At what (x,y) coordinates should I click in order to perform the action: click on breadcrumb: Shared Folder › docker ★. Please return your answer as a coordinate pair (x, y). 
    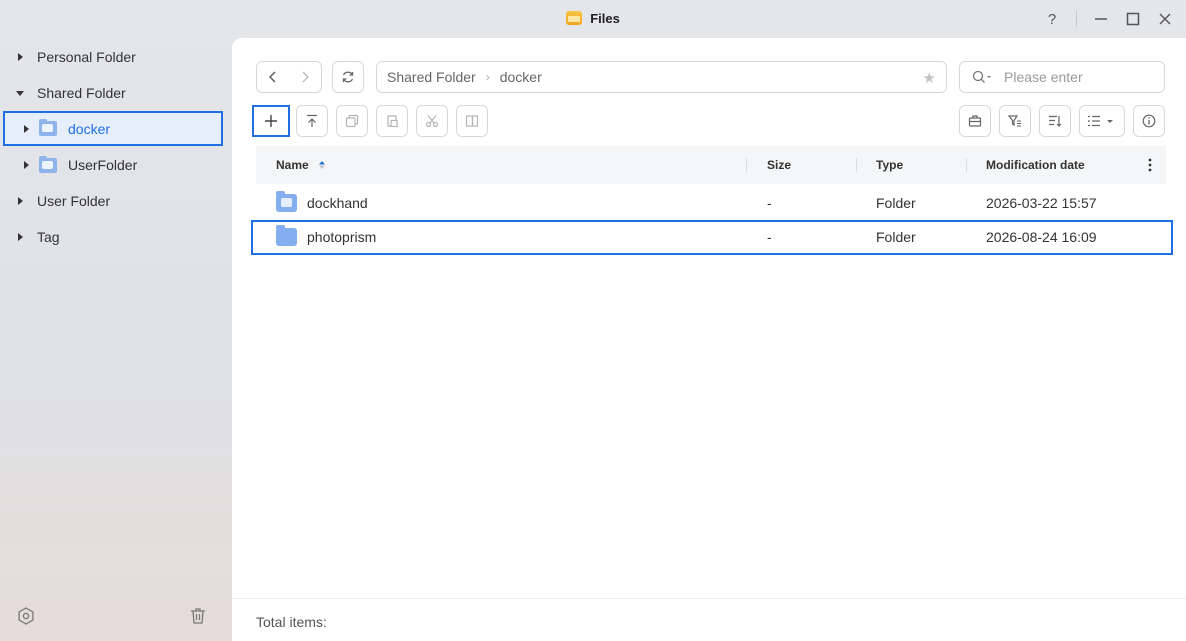
    Looking at the image, I should click on (661, 77).